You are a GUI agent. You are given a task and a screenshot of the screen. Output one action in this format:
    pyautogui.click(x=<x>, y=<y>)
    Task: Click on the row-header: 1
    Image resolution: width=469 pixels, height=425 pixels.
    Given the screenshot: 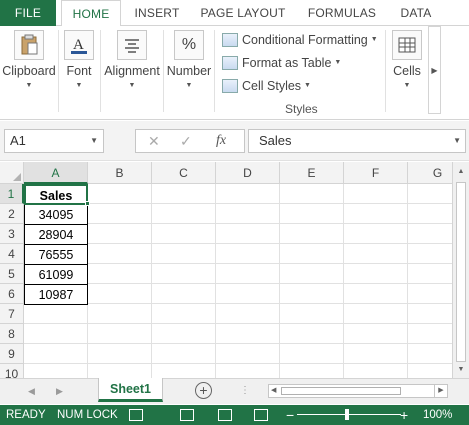 What is the action you would take?
    pyautogui.click(x=12, y=194)
    